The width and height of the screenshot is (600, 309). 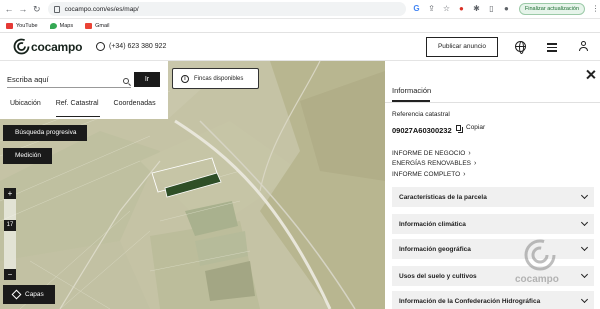 What do you see at coordinates (23, 9) in the screenshot?
I see `forward-icon: →` at bounding box center [23, 9].